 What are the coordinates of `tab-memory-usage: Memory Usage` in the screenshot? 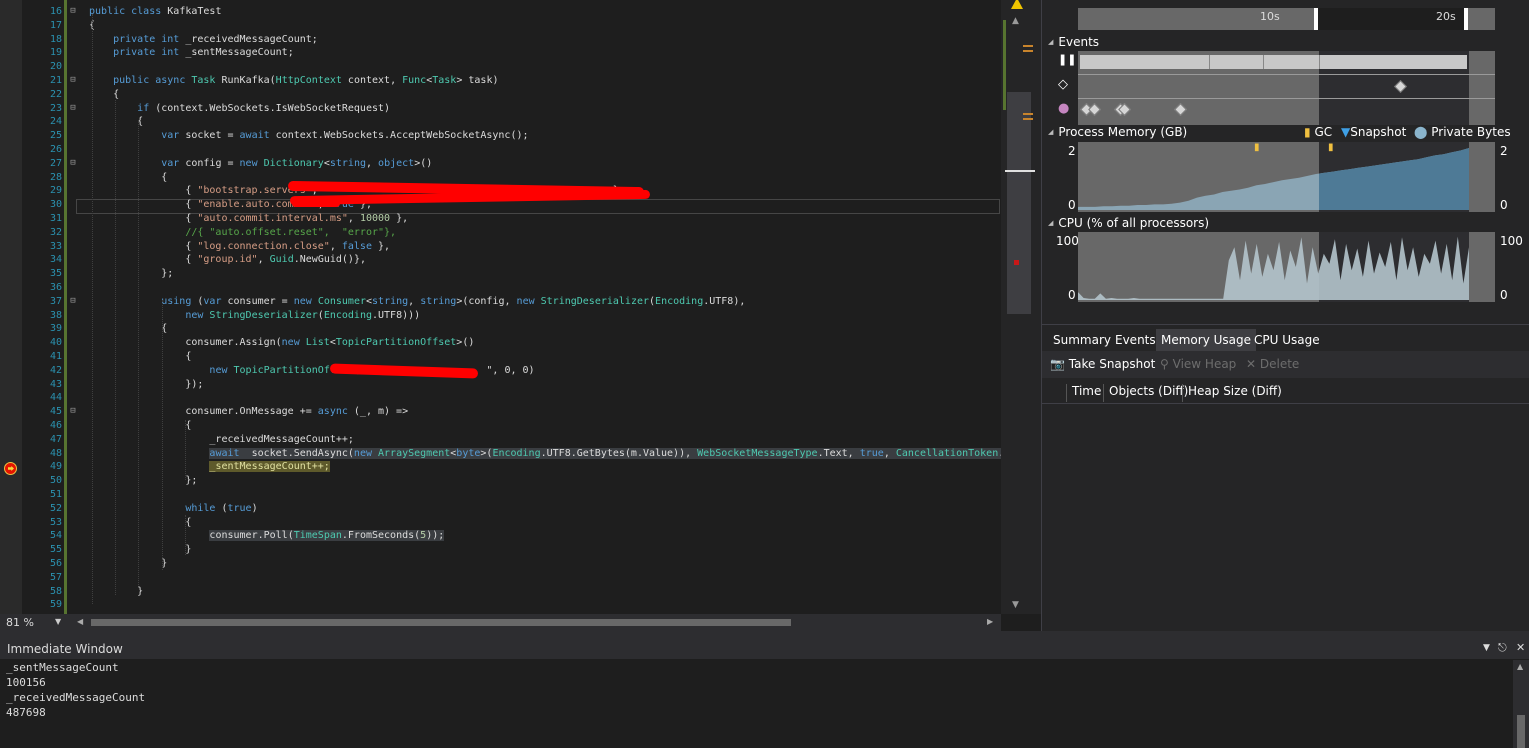 It's located at (1206, 340).